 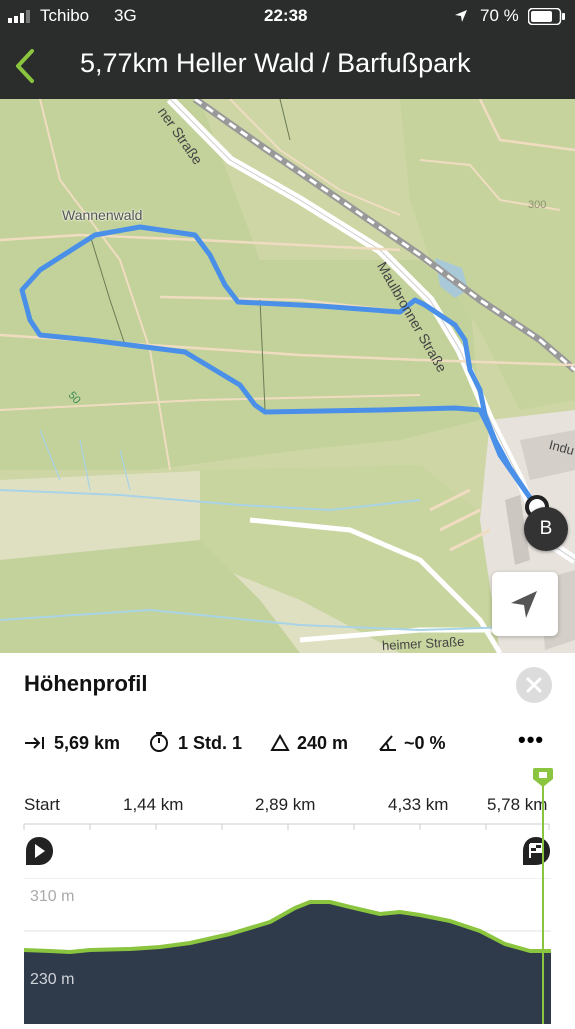 I want to click on locate-button, so click(x=525, y=604).